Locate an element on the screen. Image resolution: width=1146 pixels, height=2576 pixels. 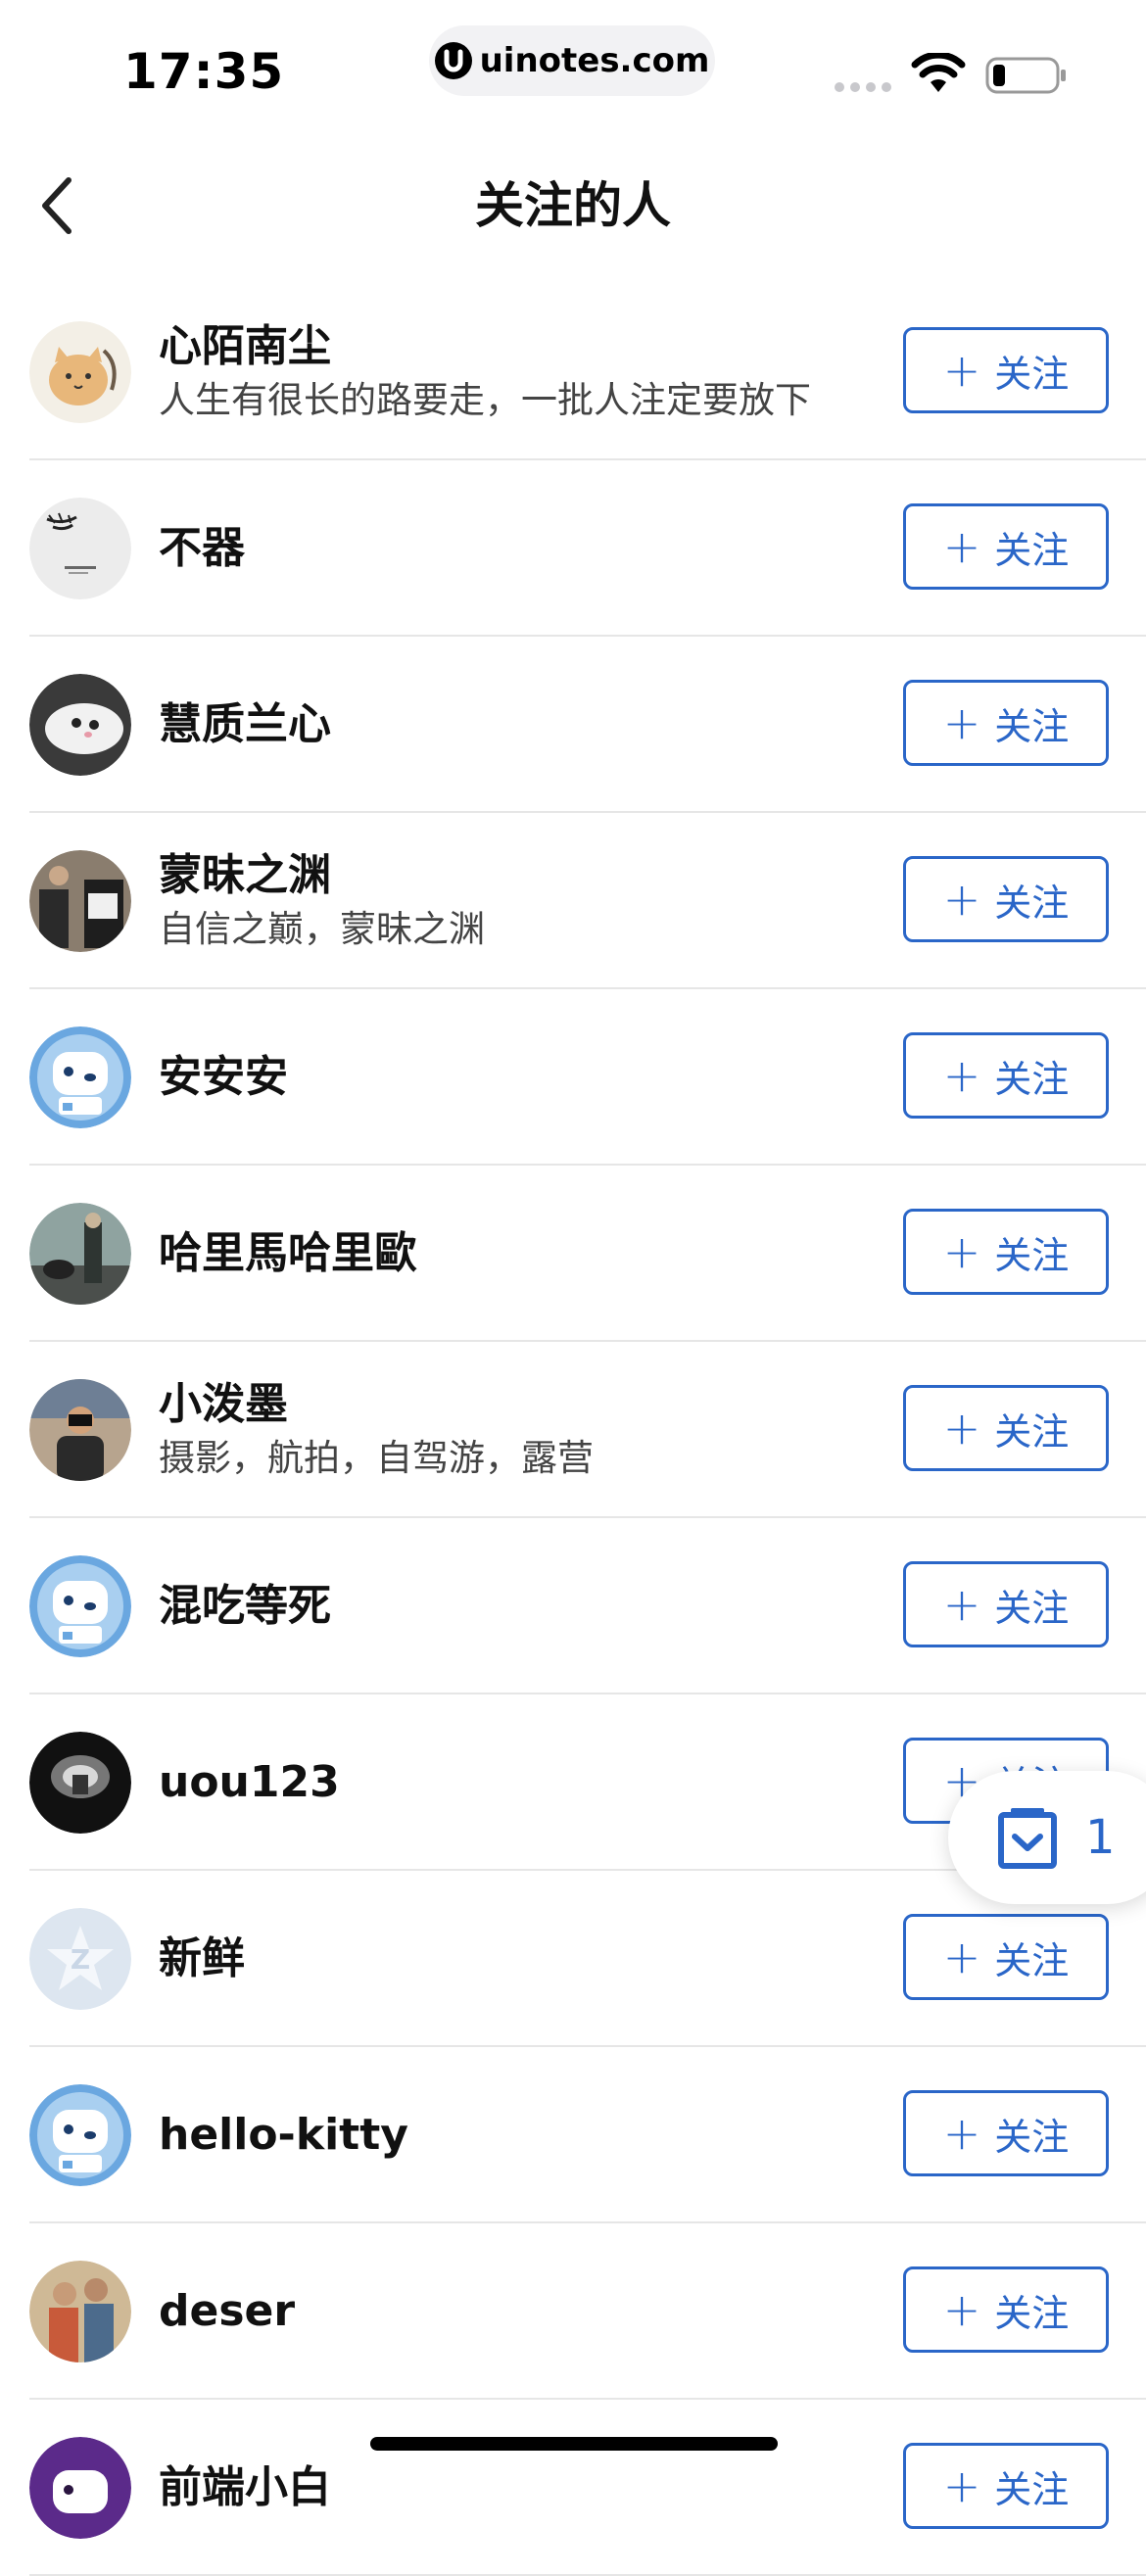
user-info: 心陌南尘 人生有很长的路要走，一批人注定要放下 is located at coordinates (525, 372).